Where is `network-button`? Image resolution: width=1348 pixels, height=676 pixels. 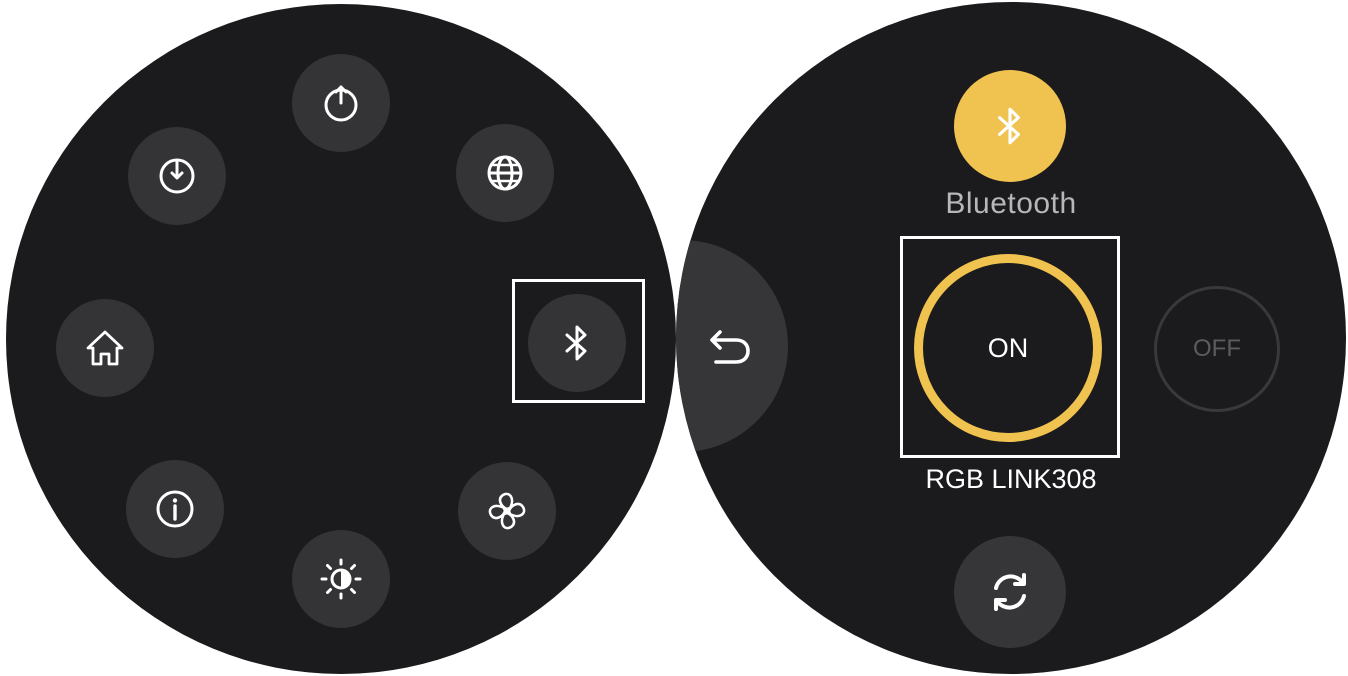
network-button is located at coordinates (505, 173).